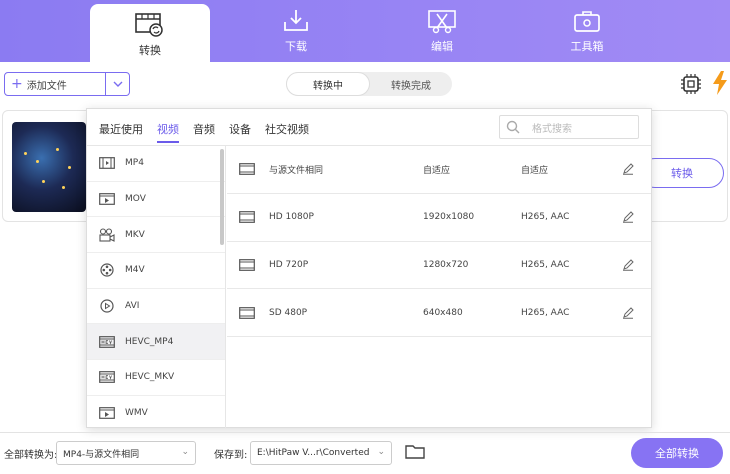 The height and width of the screenshot is (474, 730). I want to click on output-format-value: MP4-与源文件相同, so click(101, 454).